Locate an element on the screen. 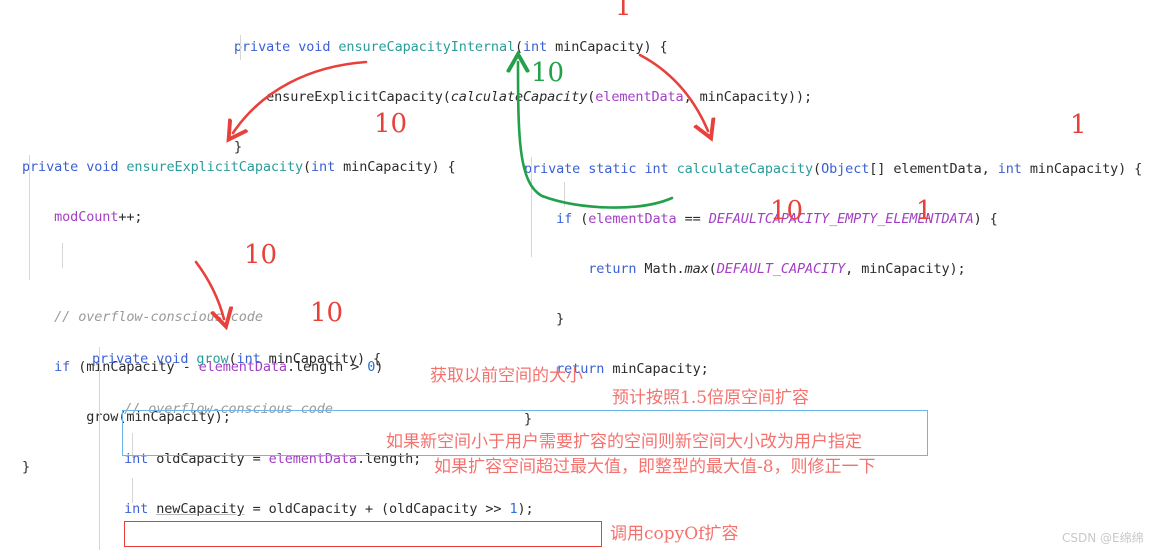 Image resolution: width=1167 pixels, height=550 pixels. annotation-value-min-capacity: 1 is located at coordinates (924, 211).